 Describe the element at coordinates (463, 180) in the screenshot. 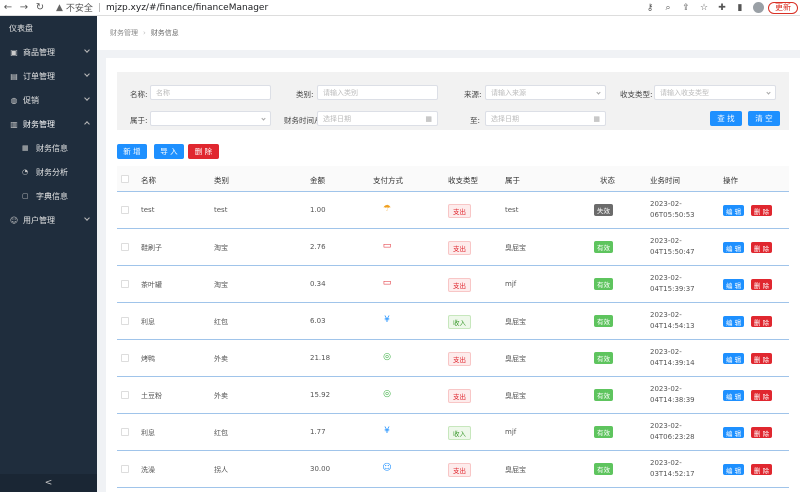

I see `header-type: 收支类型` at that location.